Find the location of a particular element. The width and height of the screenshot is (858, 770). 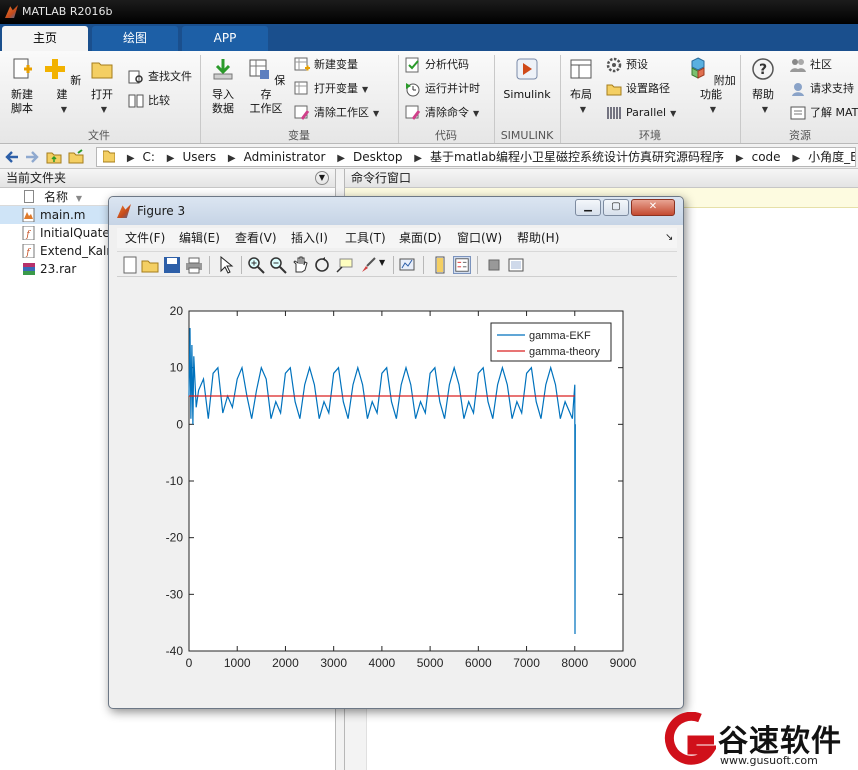

find-files-label: 查找文件 is located at coordinates (170, 76).